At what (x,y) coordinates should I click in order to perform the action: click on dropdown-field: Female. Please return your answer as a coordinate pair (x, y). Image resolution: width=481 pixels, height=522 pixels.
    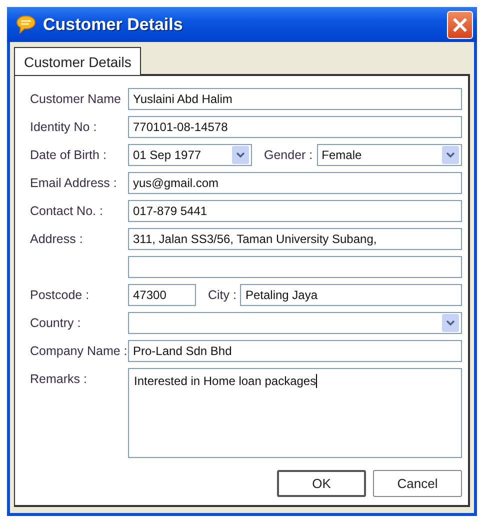
    Looking at the image, I should click on (389, 155).